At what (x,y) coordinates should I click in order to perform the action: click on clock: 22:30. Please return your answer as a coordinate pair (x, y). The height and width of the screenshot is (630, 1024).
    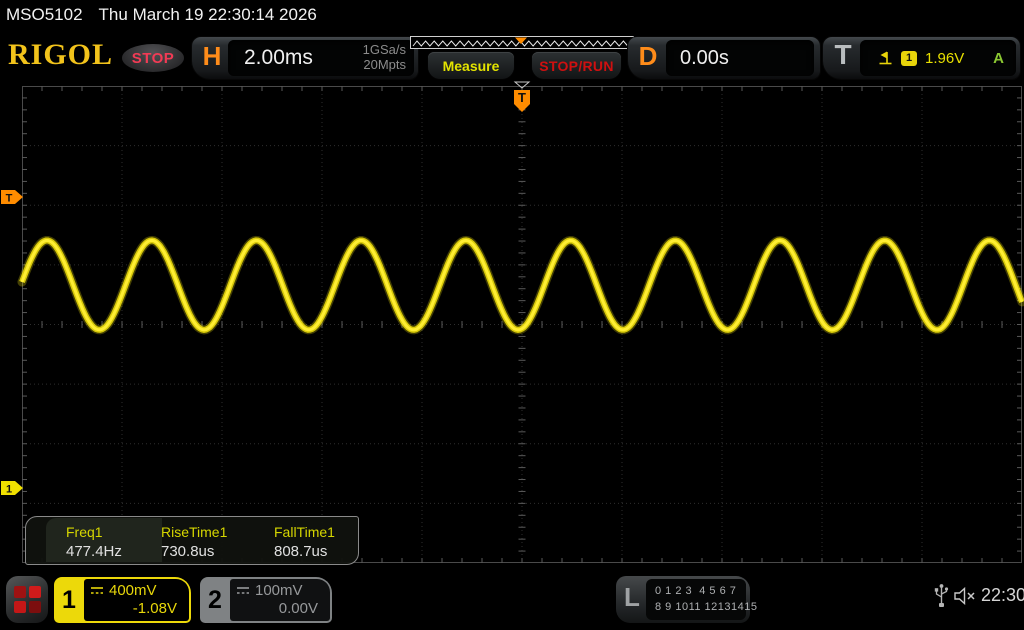
    Looking at the image, I should click on (1002, 595).